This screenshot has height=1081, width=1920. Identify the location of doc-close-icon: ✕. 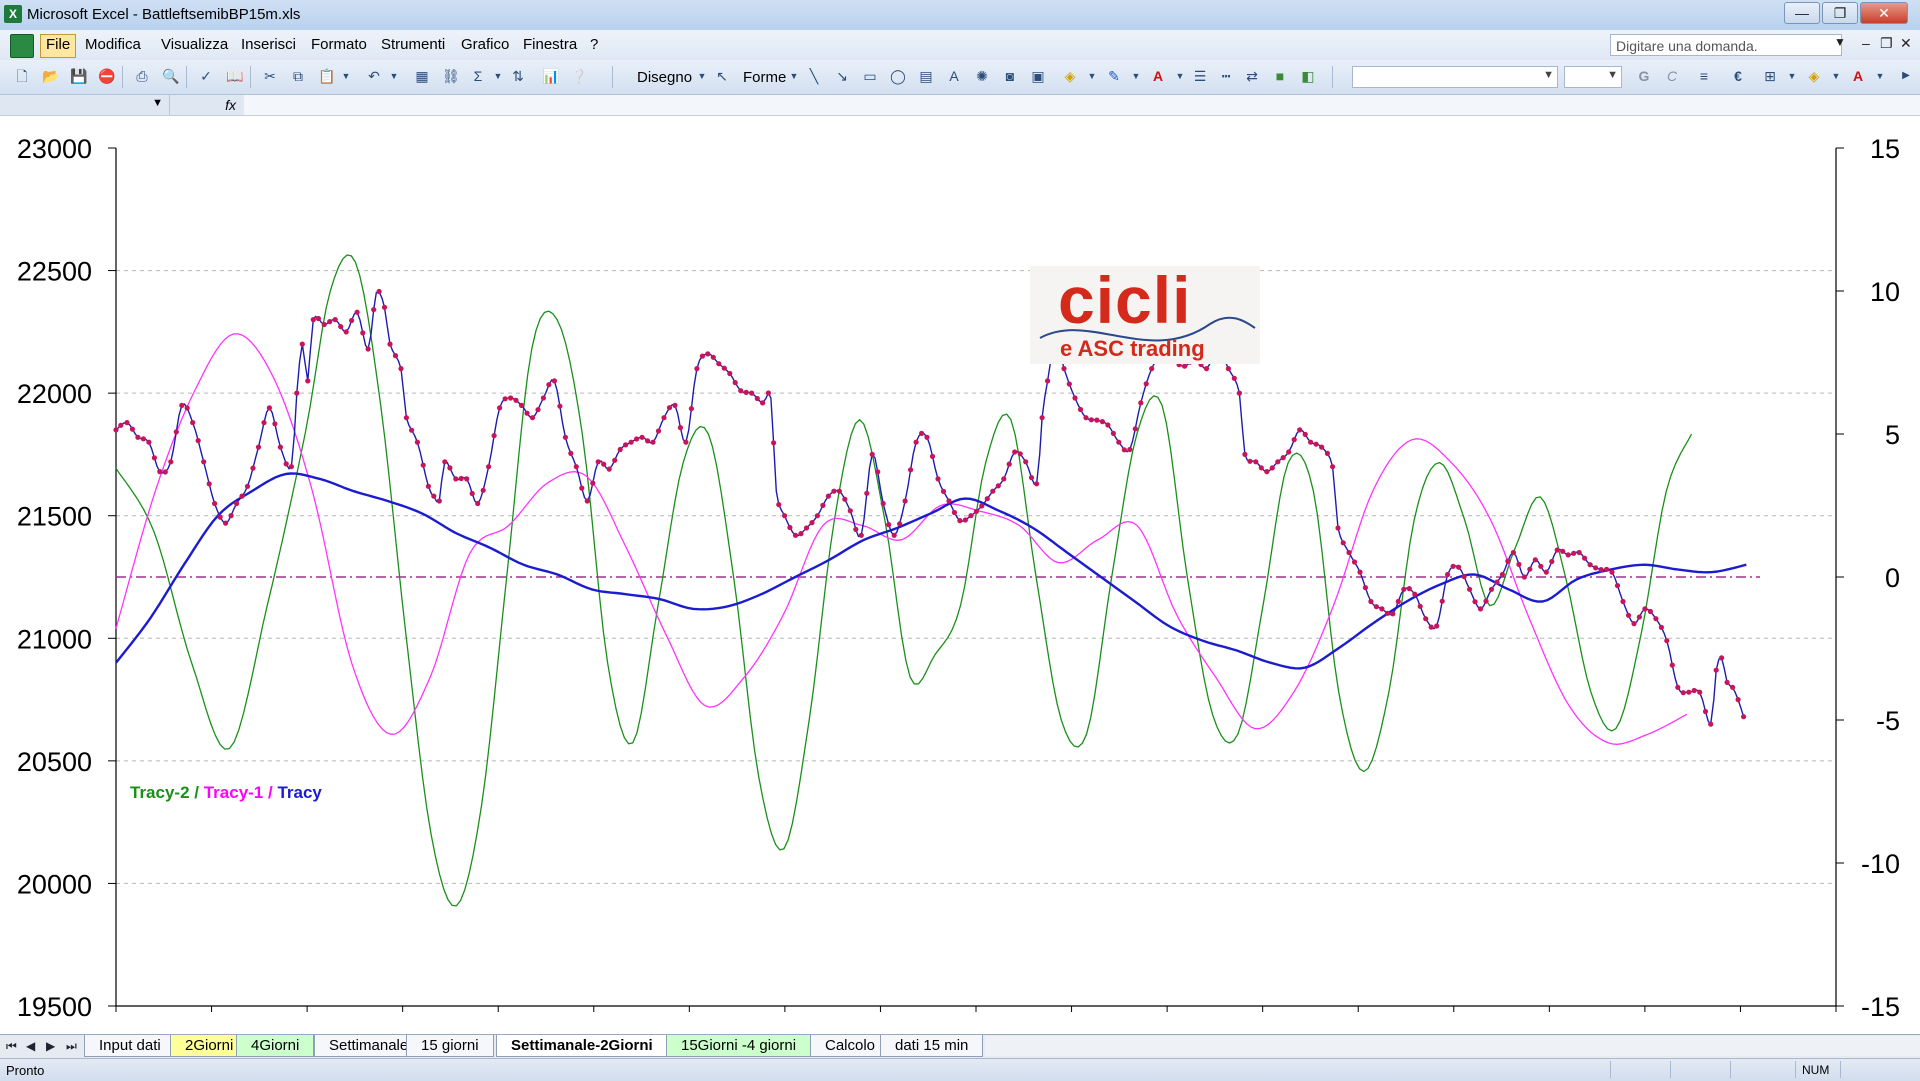
(1906, 43).